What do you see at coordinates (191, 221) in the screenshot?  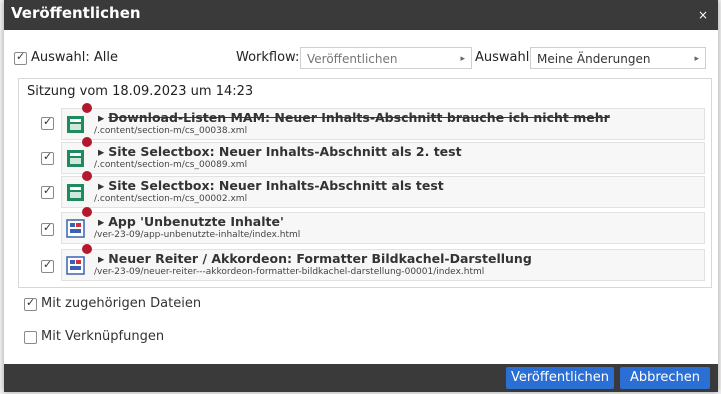 I see `item-title: ▸ App 'Unbenutzte Inhalte'` at bounding box center [191, 221].